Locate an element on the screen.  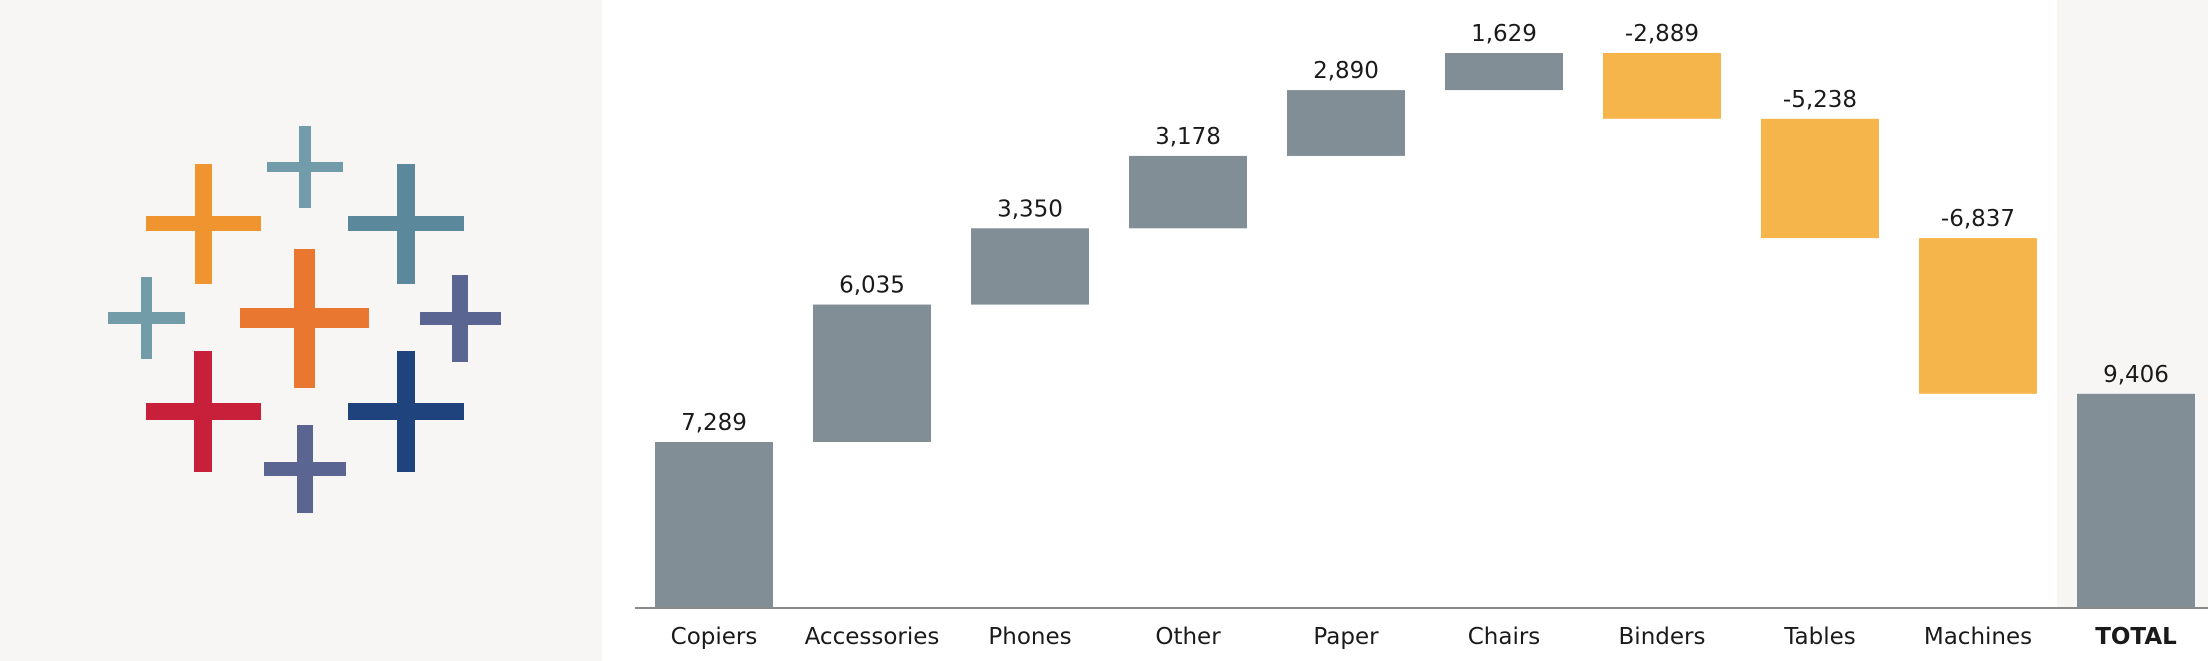
value-label-other: 3,178 is located at coordinates (1188, 137).